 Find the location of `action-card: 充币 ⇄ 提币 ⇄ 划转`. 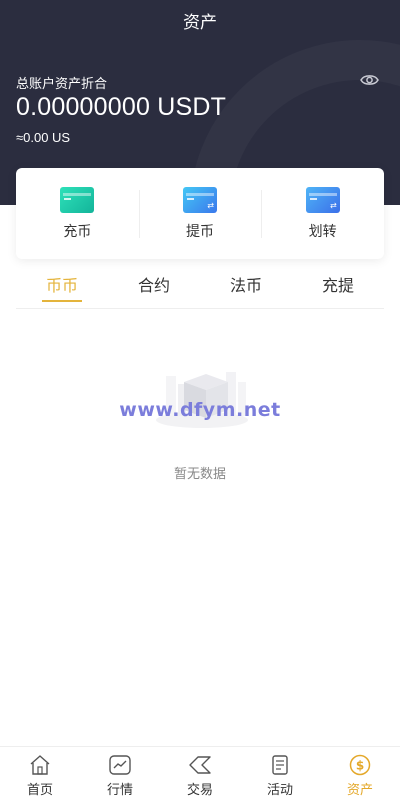

action-card: 充币 ⇄ 提币 ⇄ 划转 is located at coordinates (200, 213).